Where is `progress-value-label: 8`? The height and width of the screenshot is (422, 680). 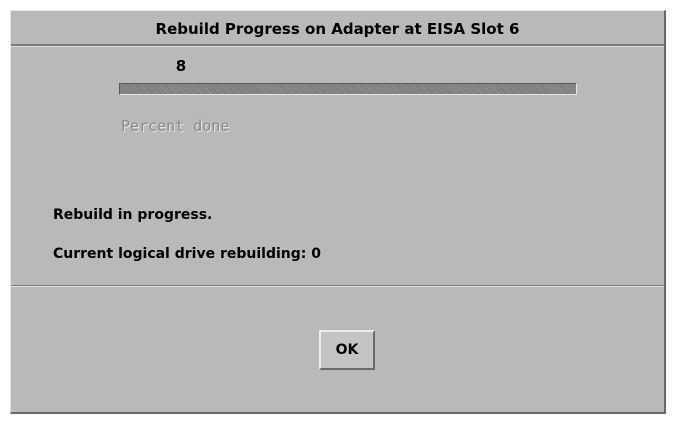
progress-value-label: 8 is located at coordinates (181, 66).